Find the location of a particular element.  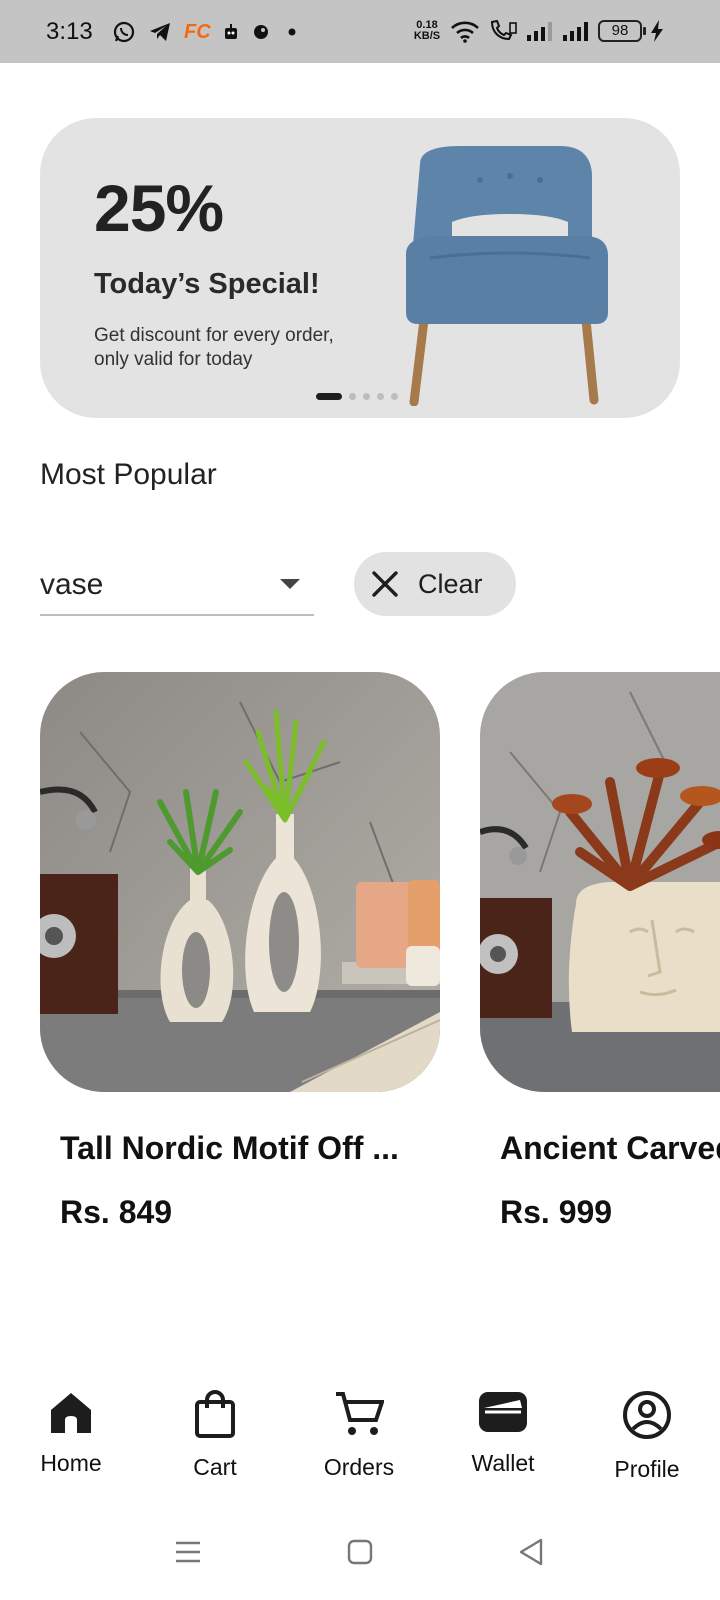

nav-item-profile: Profile is located at coordinates (647, 1431).